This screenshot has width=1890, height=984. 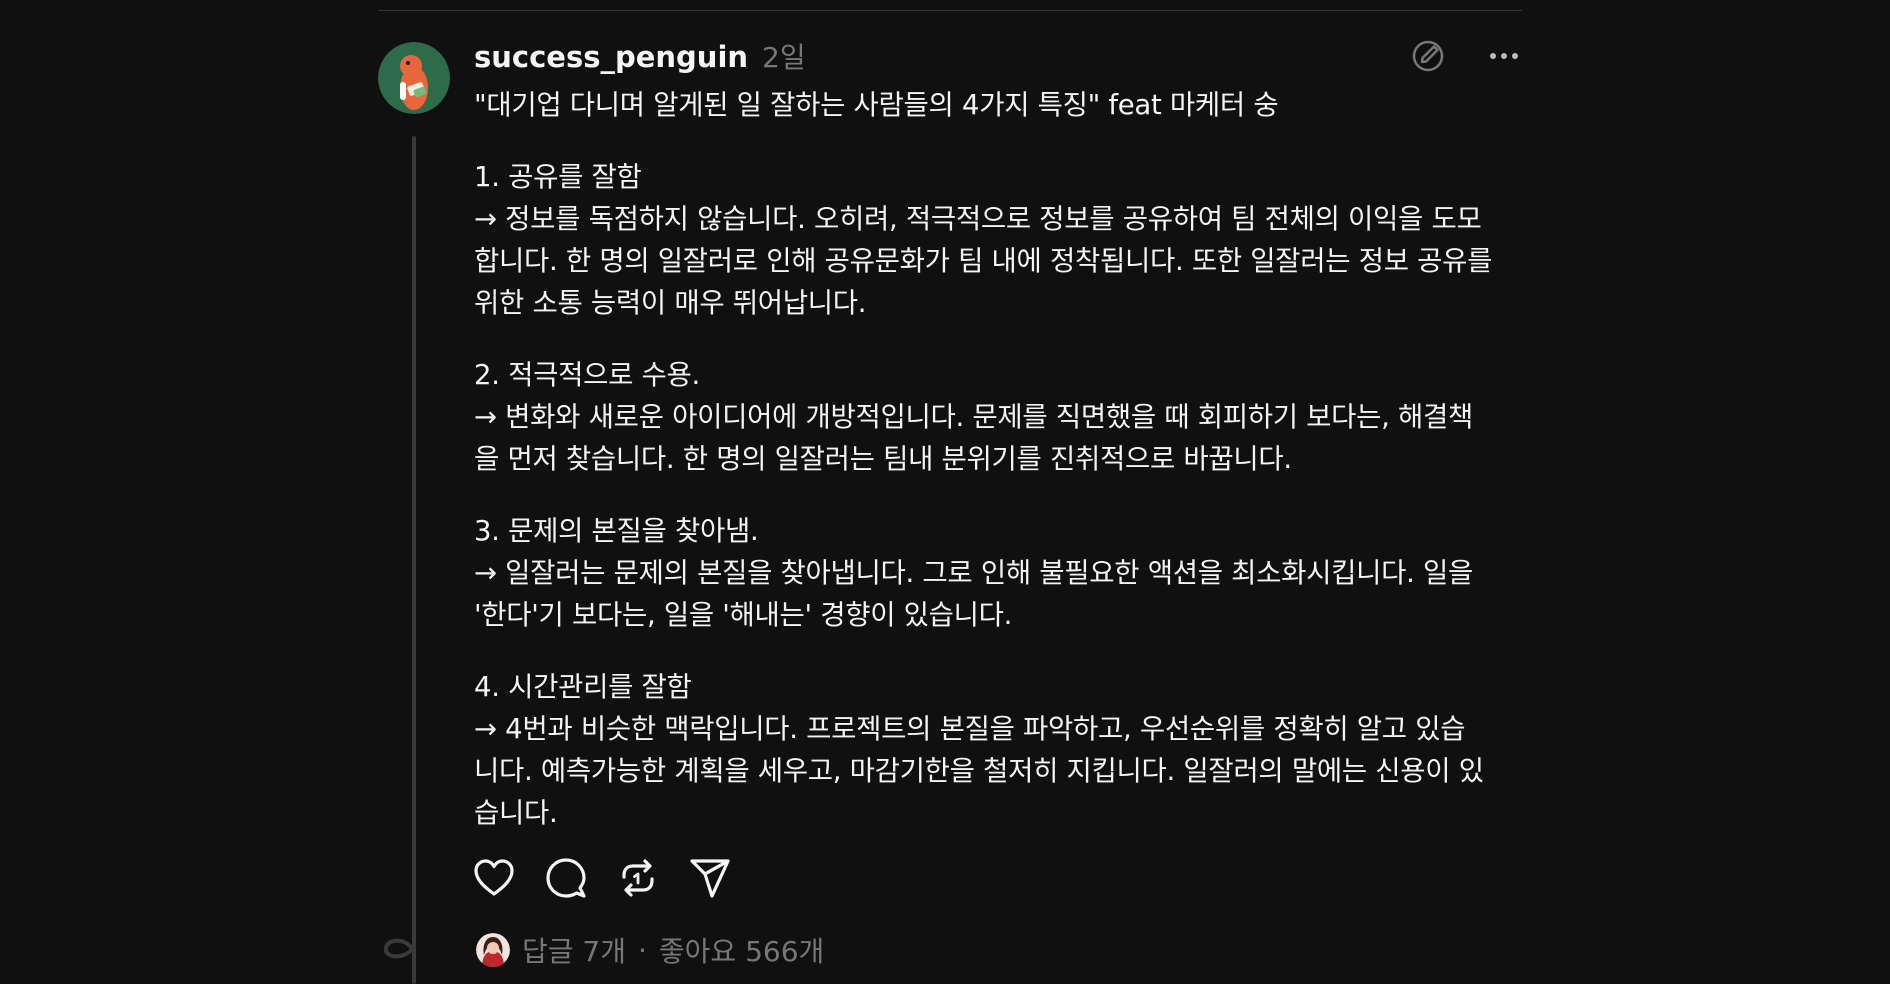 What do you see at coordinates (784, 57) in the screenshot?
I see `post-time: 2일` at bounding box center [784, 57].